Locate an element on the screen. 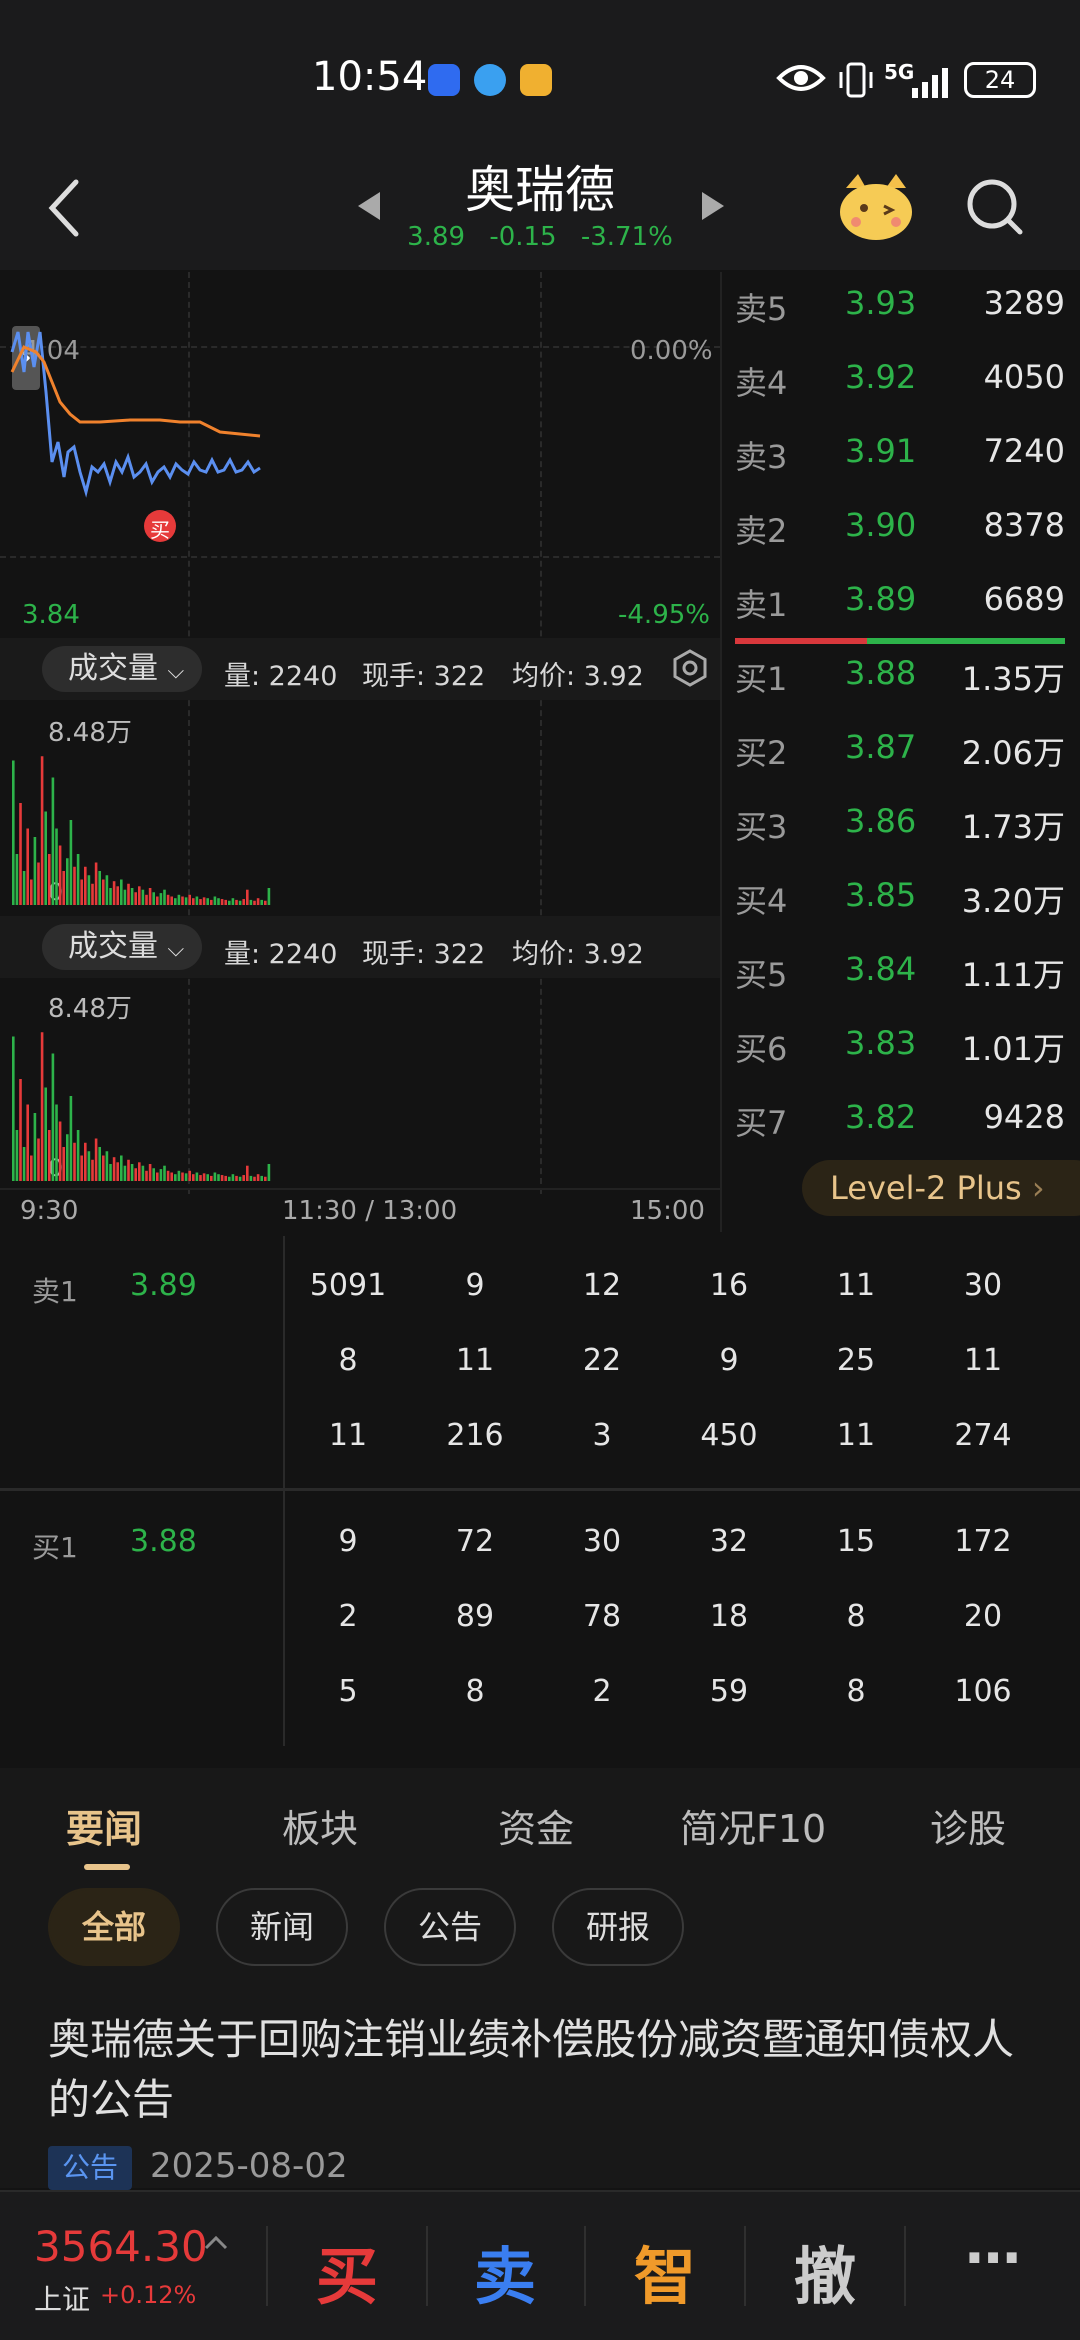  tab-diagnosis: 诊股 is located at coordinates (968, 1825).